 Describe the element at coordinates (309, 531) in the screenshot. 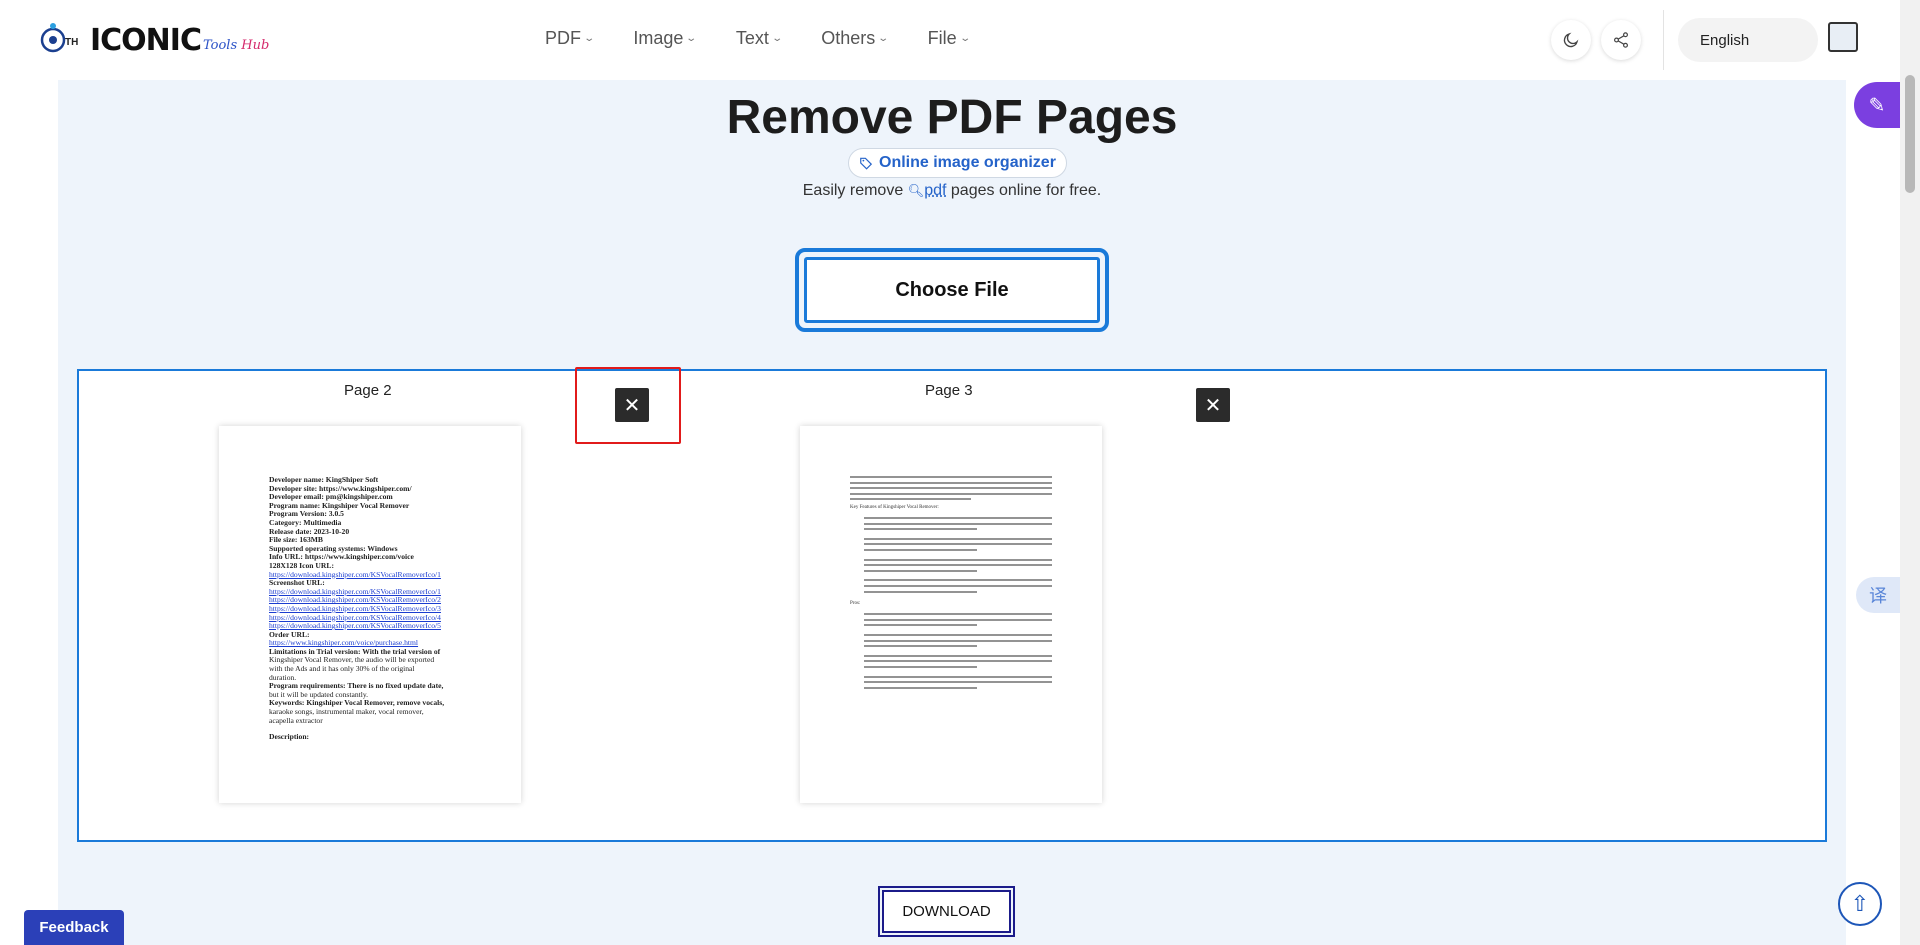

I see `doc-line: Release date: 2023-10-20` at that location.